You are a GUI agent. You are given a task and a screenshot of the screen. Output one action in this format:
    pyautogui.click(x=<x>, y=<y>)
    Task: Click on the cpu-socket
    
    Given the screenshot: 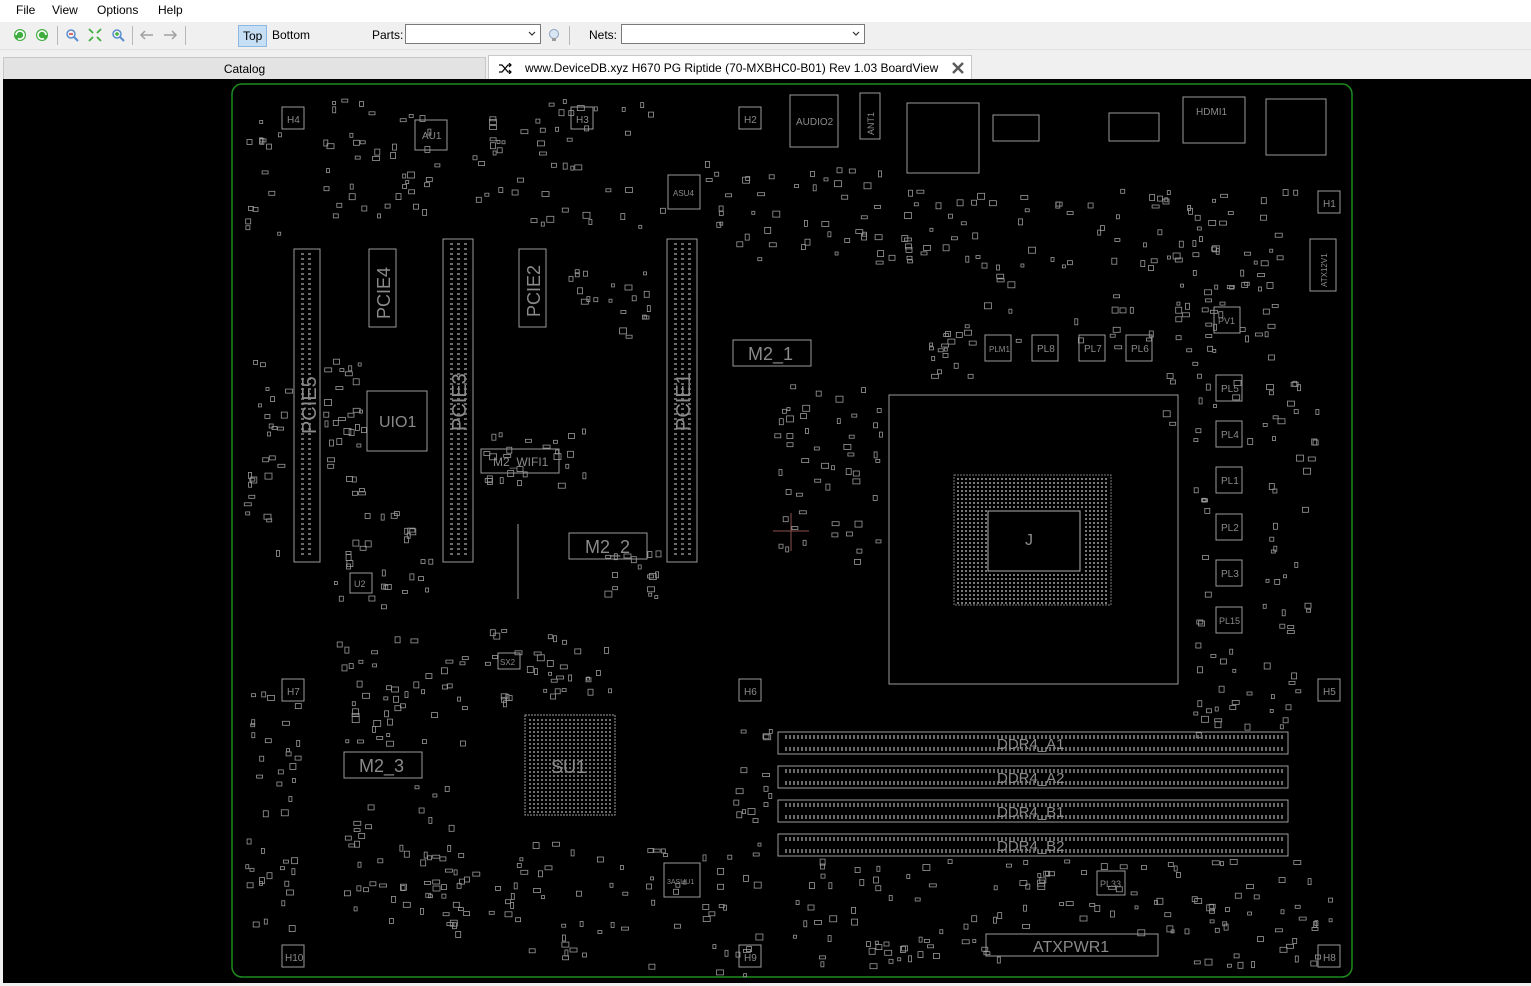 What is the action you would take?
    pyautogui.click(x=1033, y=539)
    